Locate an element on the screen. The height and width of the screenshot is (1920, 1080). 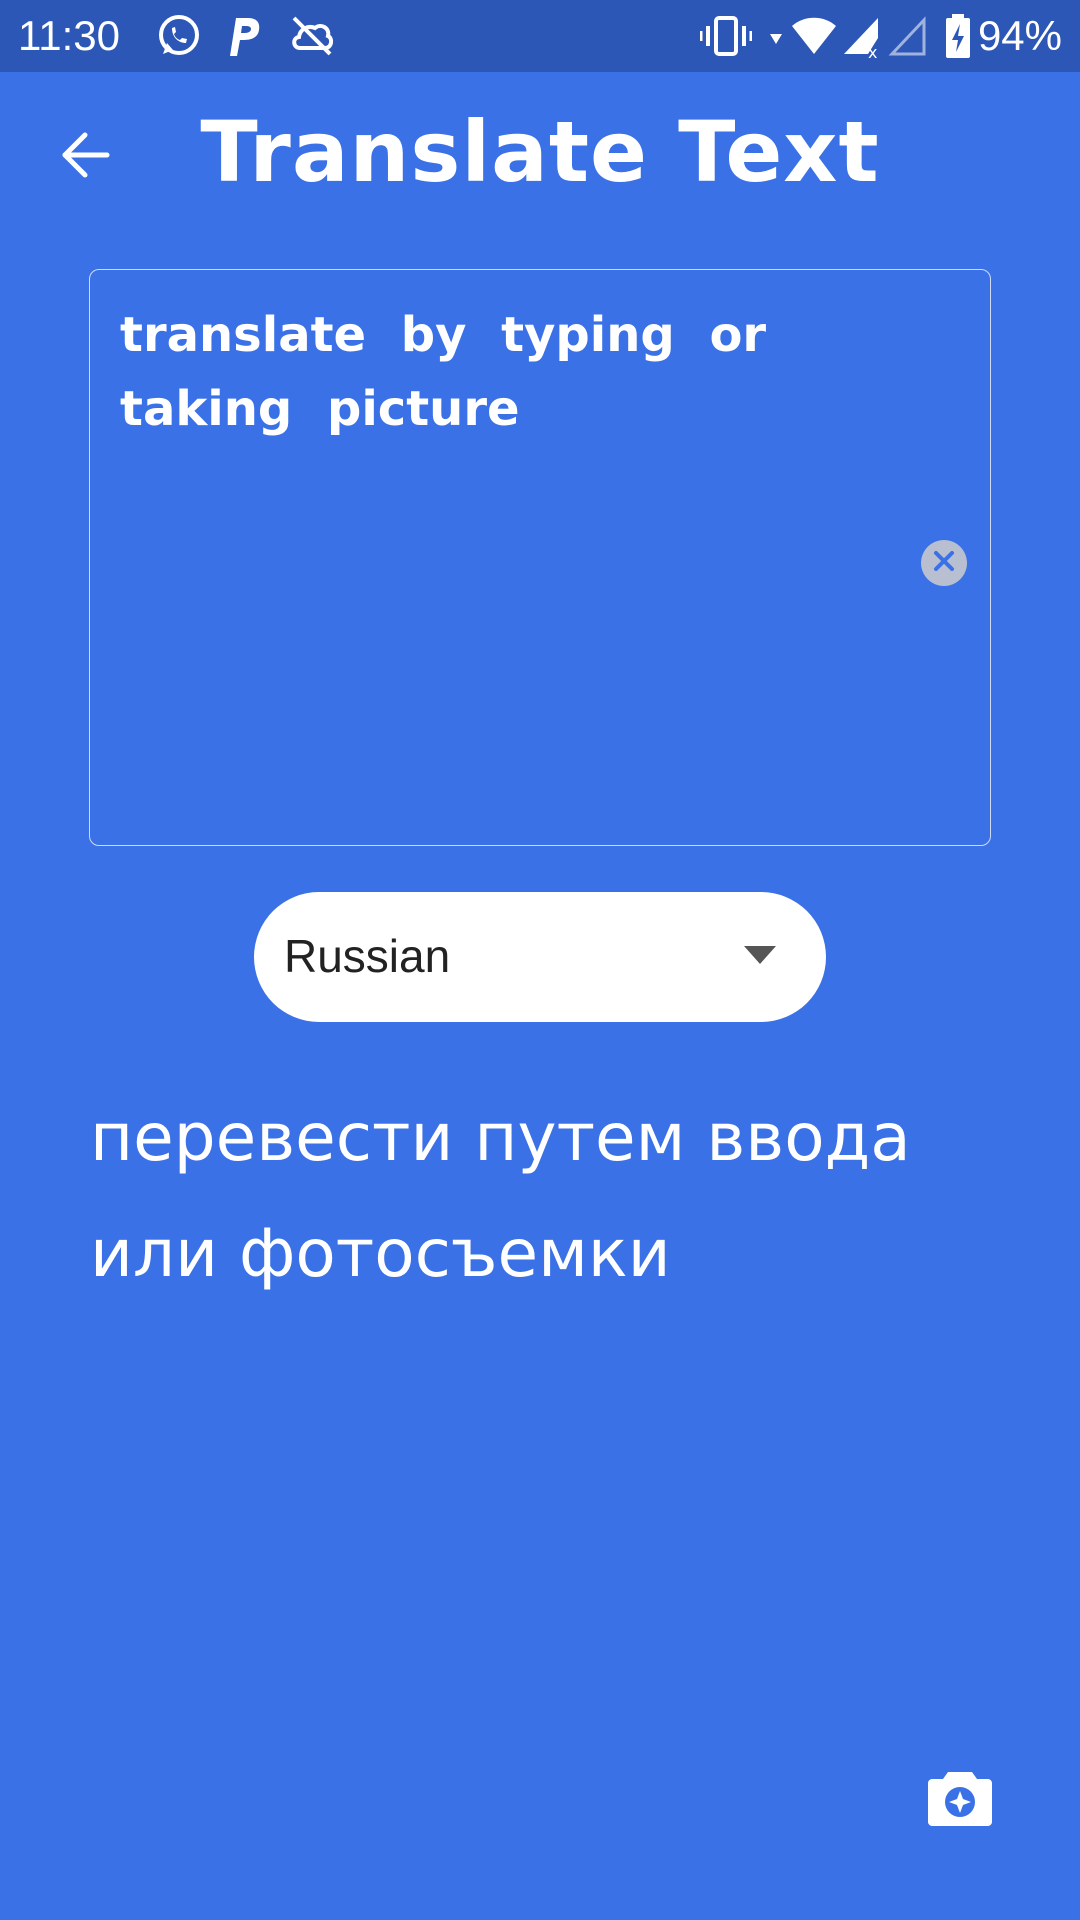
translation-output: перевести путем ввода или фотосъемки is located at coordinates (500, 1195).